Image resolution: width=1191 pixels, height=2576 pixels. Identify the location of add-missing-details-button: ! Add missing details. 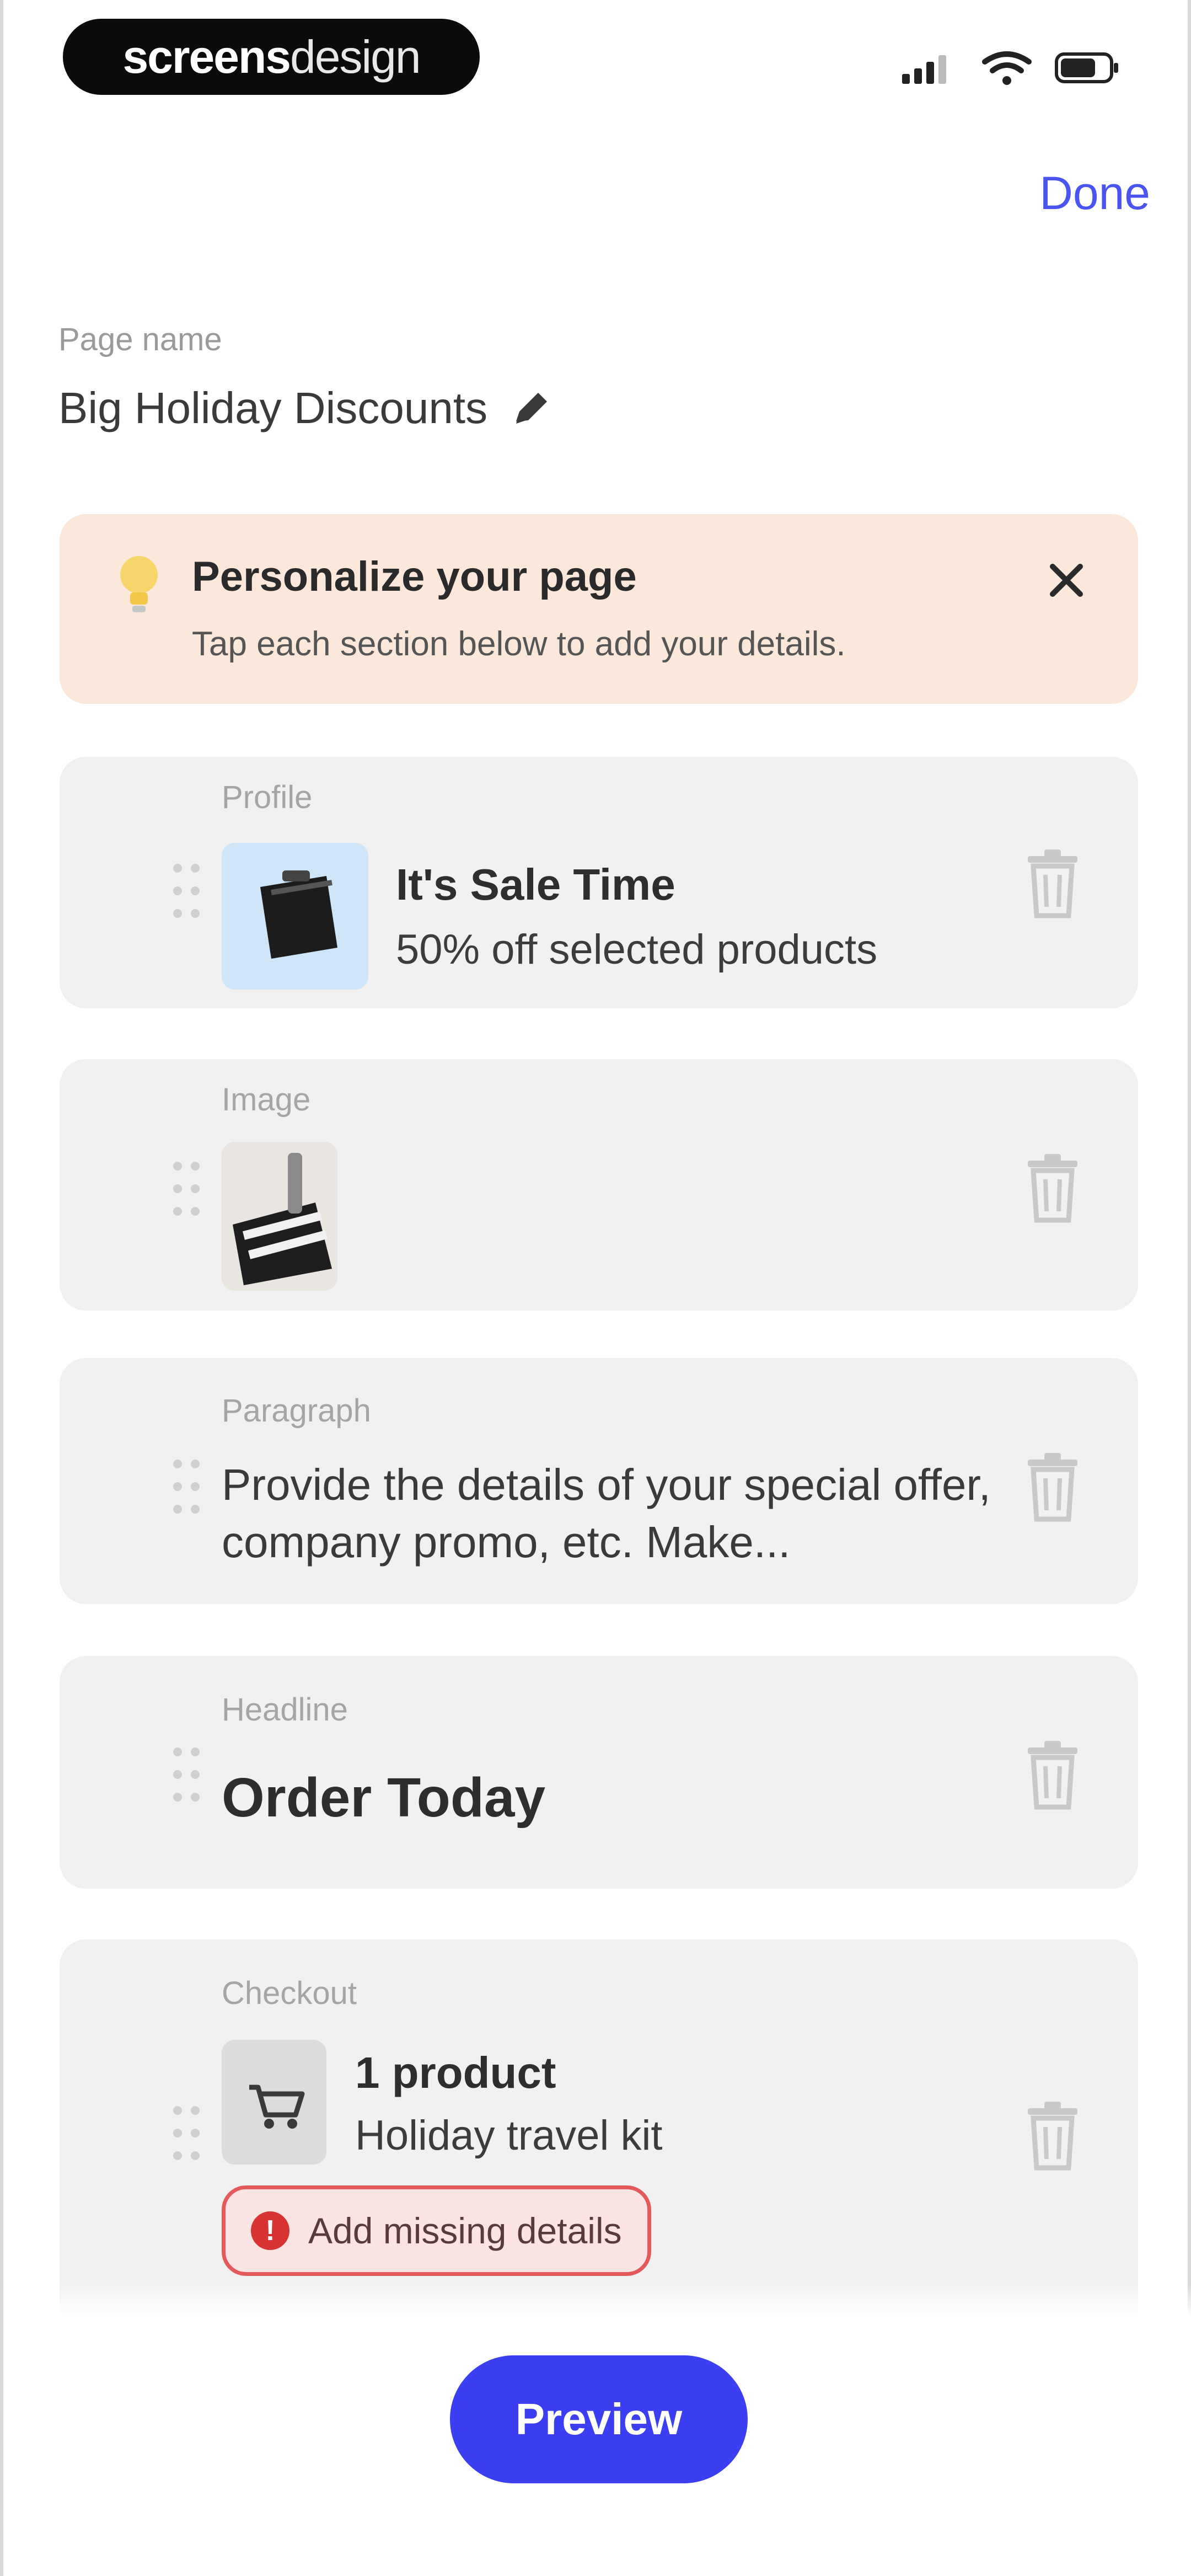
(437, 2230).